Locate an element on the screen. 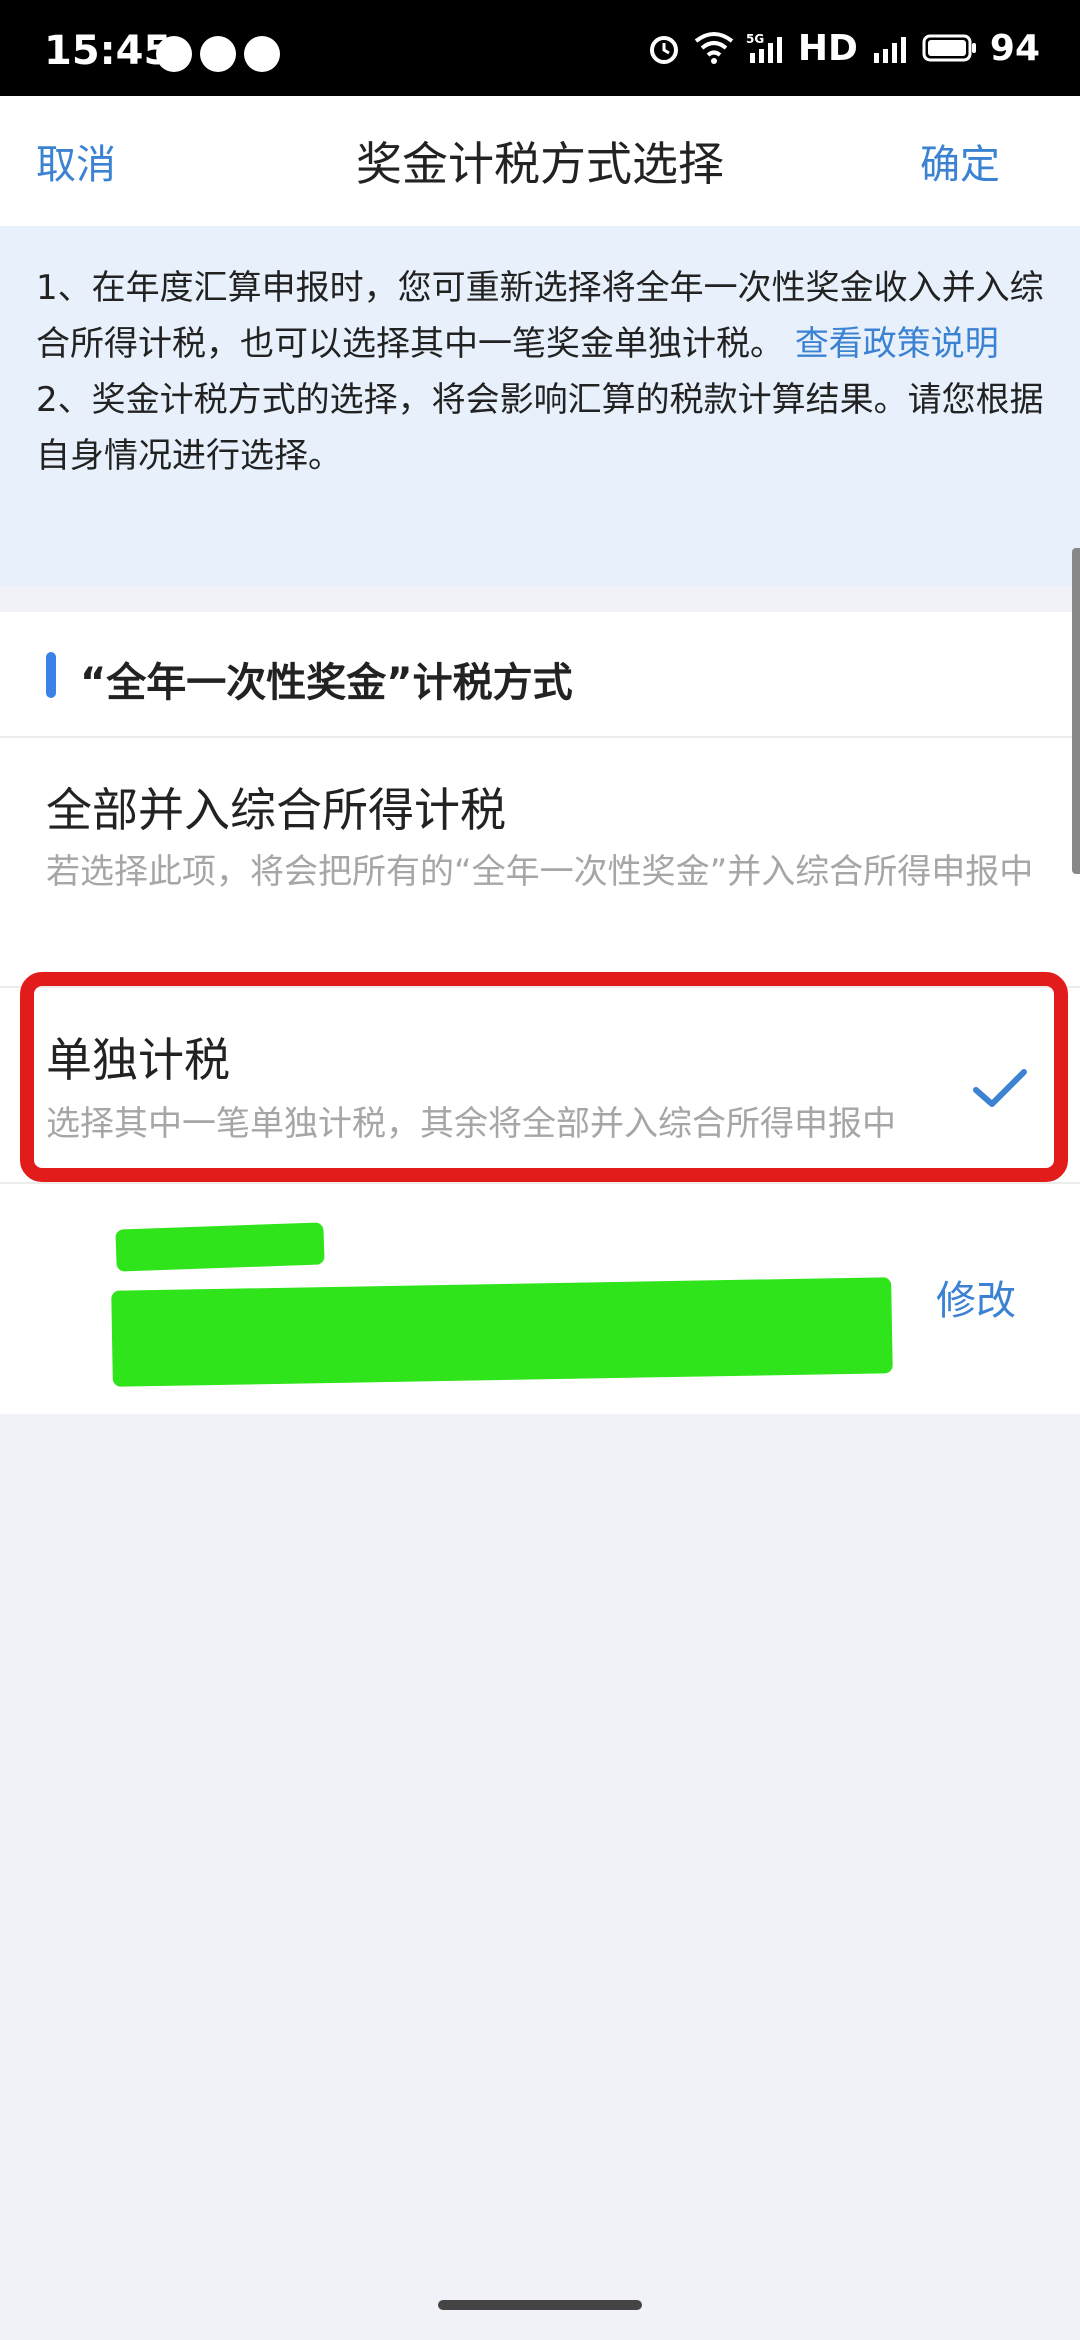 The image size is (1080, 2340). section-header: “全年一次性奖金”计税方式 is located at coordinates (540, 675).